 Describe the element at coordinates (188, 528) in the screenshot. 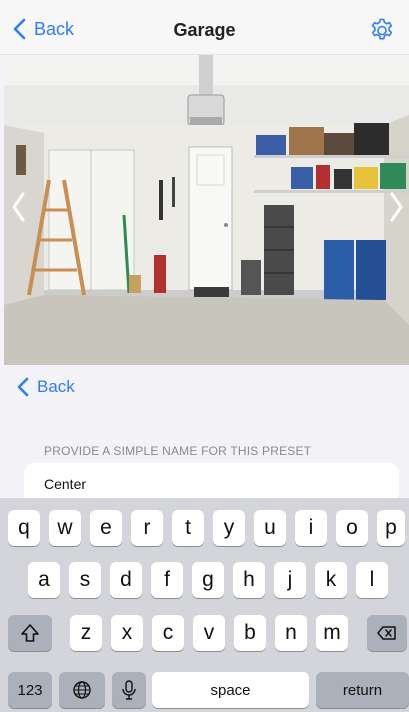

I see `key-t: t` at that location.